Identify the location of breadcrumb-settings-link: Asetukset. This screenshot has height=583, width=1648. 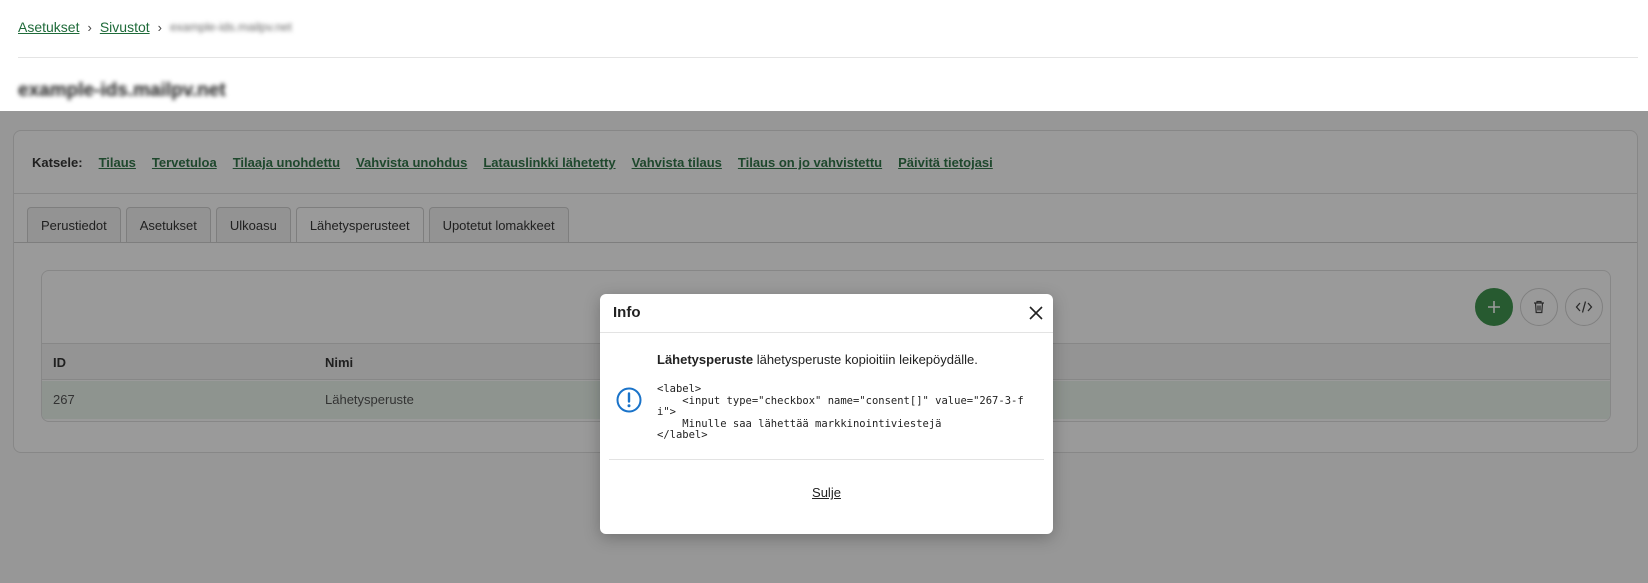
(48, 27).